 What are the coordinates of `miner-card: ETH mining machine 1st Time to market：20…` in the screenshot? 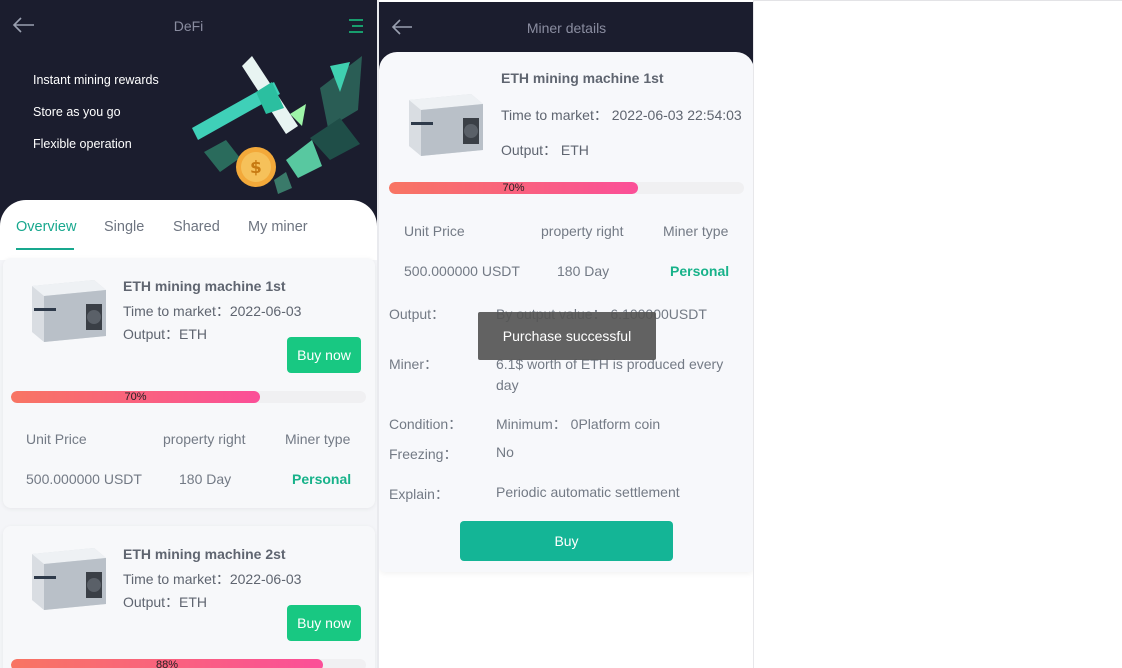 It's located at (189, 383).